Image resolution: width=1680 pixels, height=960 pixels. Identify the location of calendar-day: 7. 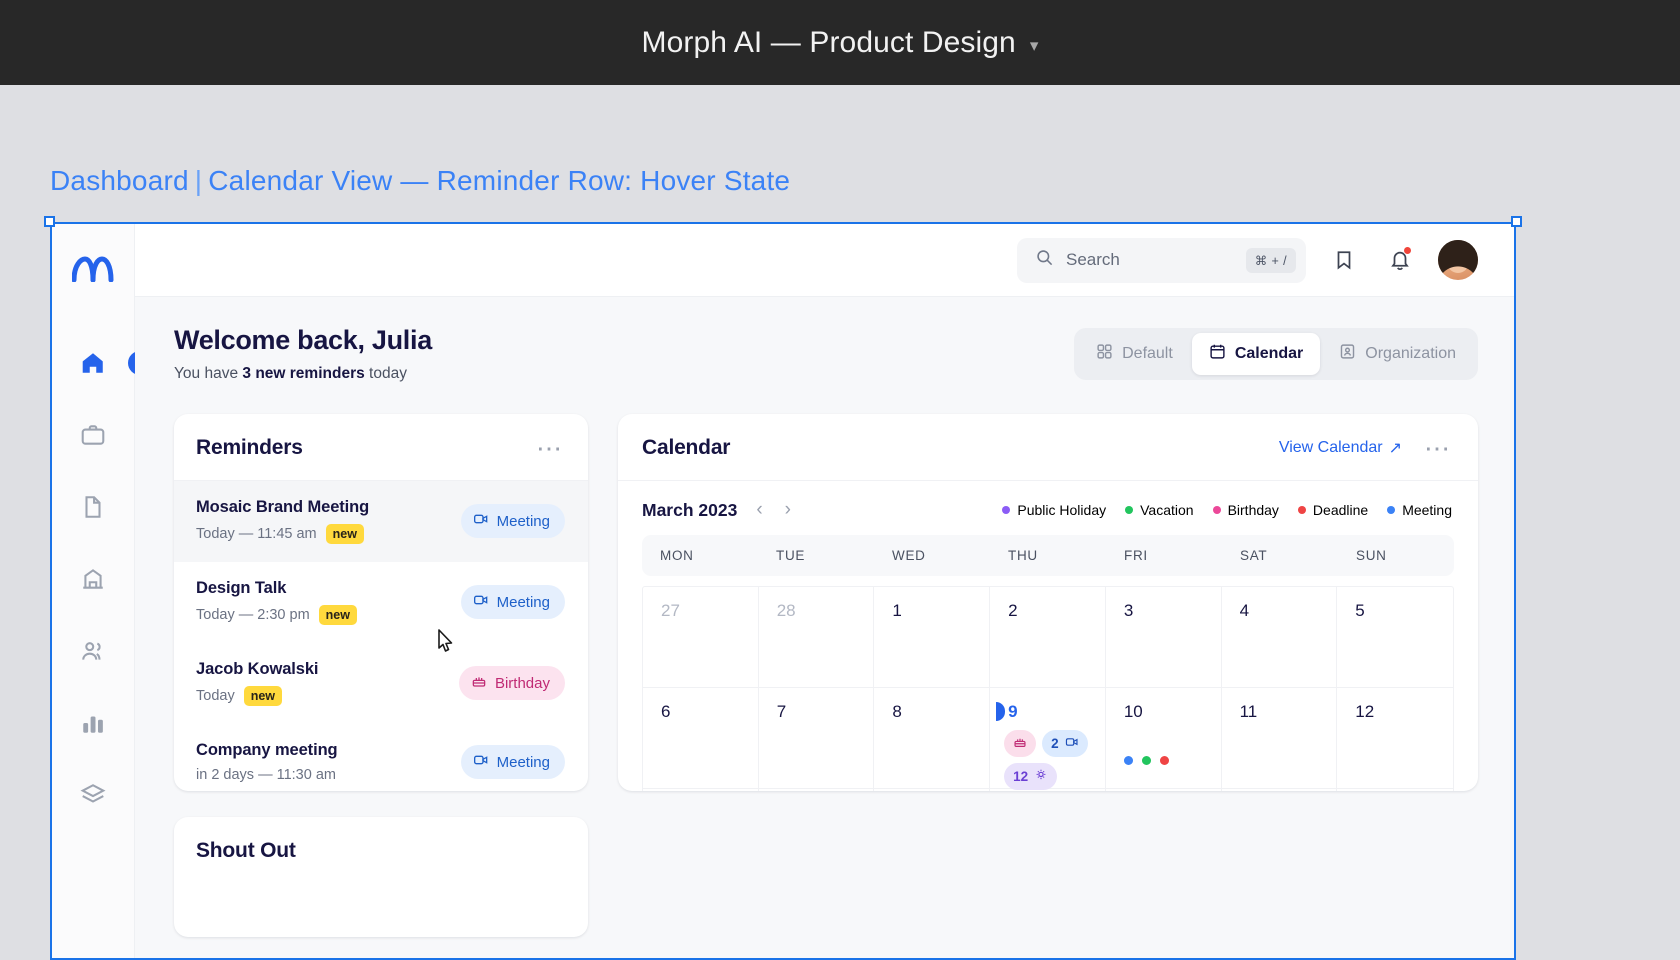
(816, 738).